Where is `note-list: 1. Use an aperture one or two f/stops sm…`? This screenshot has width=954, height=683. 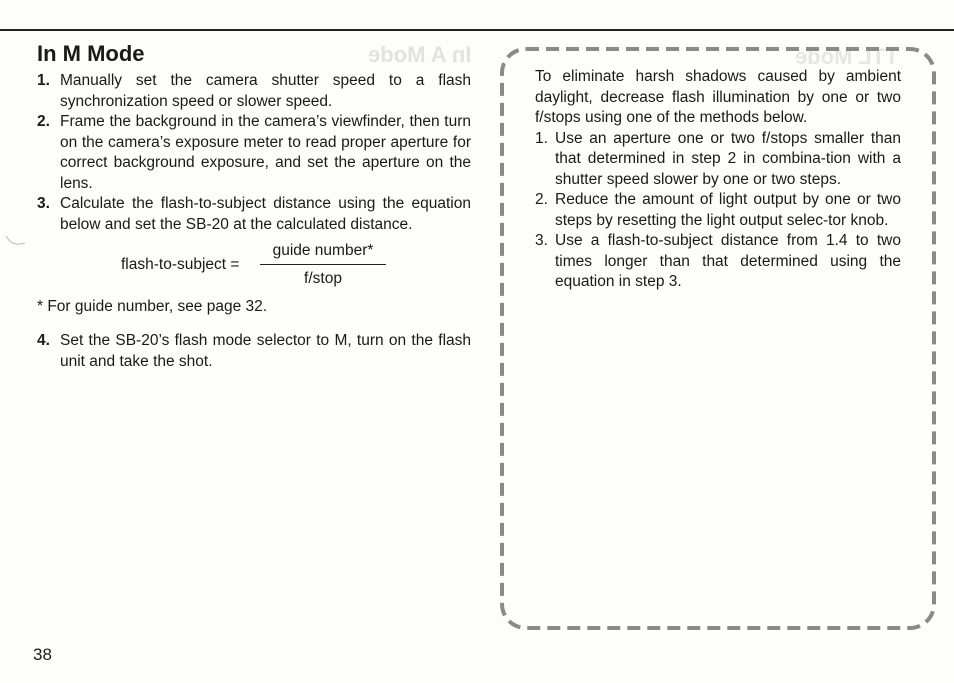 note-list: 1. Use an aperture one or two f/stops sm… is located at coordinates (718, 211).